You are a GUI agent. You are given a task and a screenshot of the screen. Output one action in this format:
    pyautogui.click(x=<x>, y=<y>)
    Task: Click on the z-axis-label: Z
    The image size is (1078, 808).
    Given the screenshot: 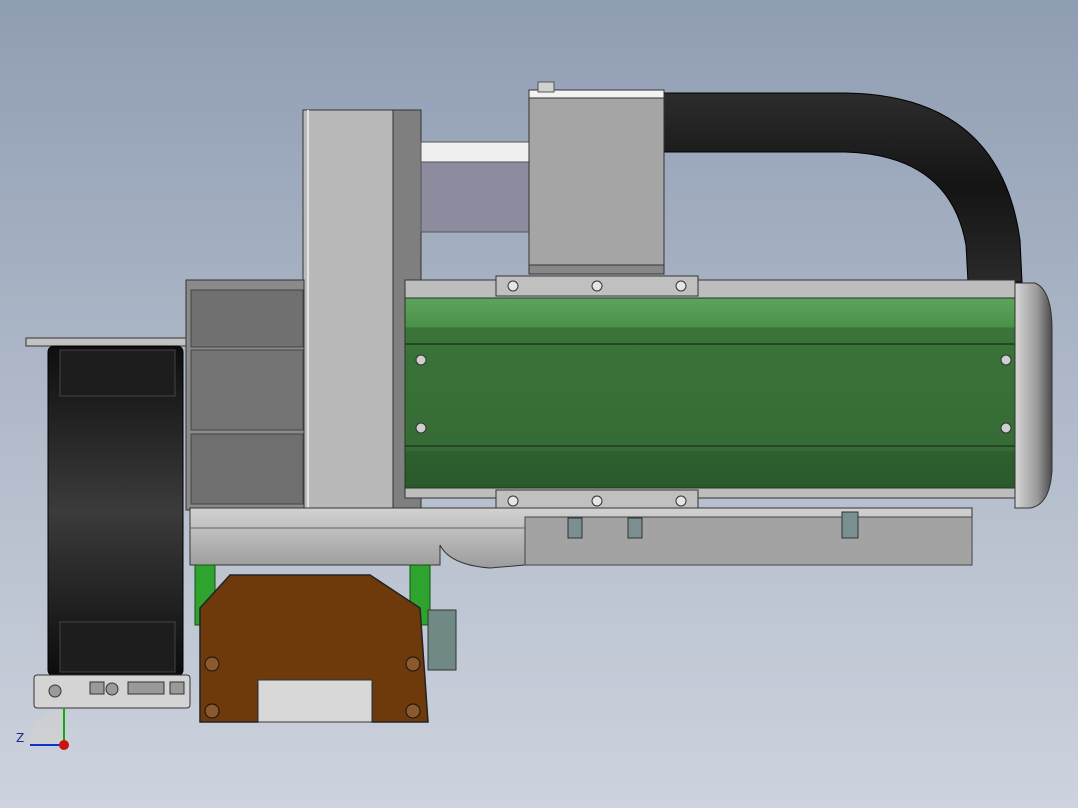 What is the action you would take?
    pyautogui.click(x=20, y=738)
    